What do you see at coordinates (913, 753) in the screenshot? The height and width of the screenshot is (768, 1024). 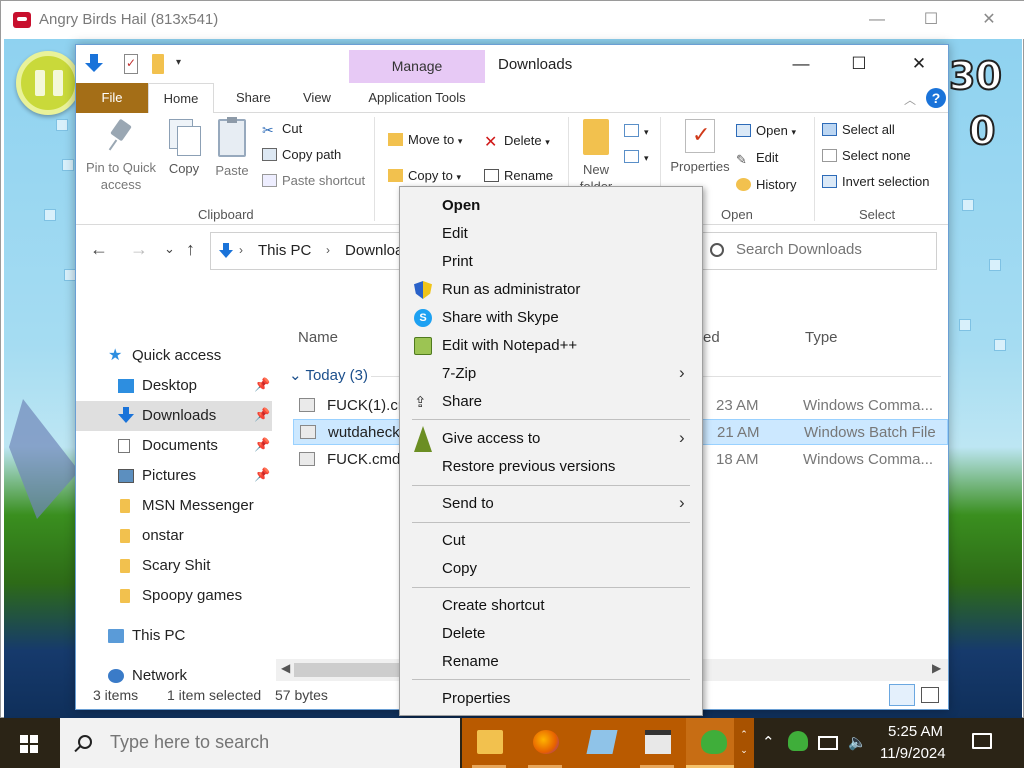 I see `clock-date: 11/9/2024` at bounding box center [913, 753].